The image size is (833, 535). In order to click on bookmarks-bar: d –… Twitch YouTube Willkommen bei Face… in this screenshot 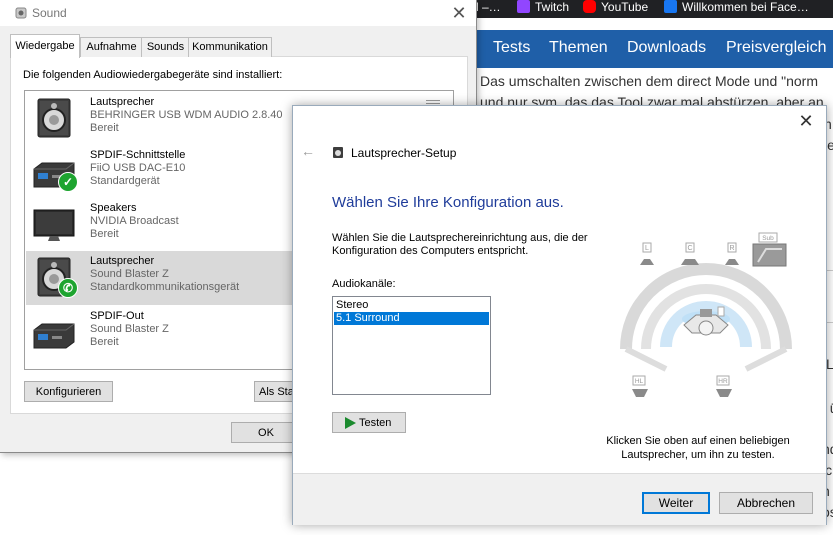, I will do `click(651, 9)`.